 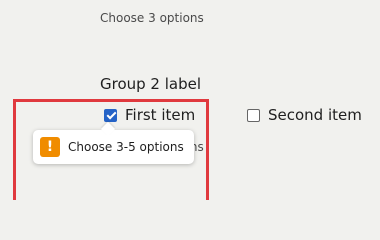 I want to click on validation-tooltip: ! Choose 3-5 options, so click(x=113, y=147).